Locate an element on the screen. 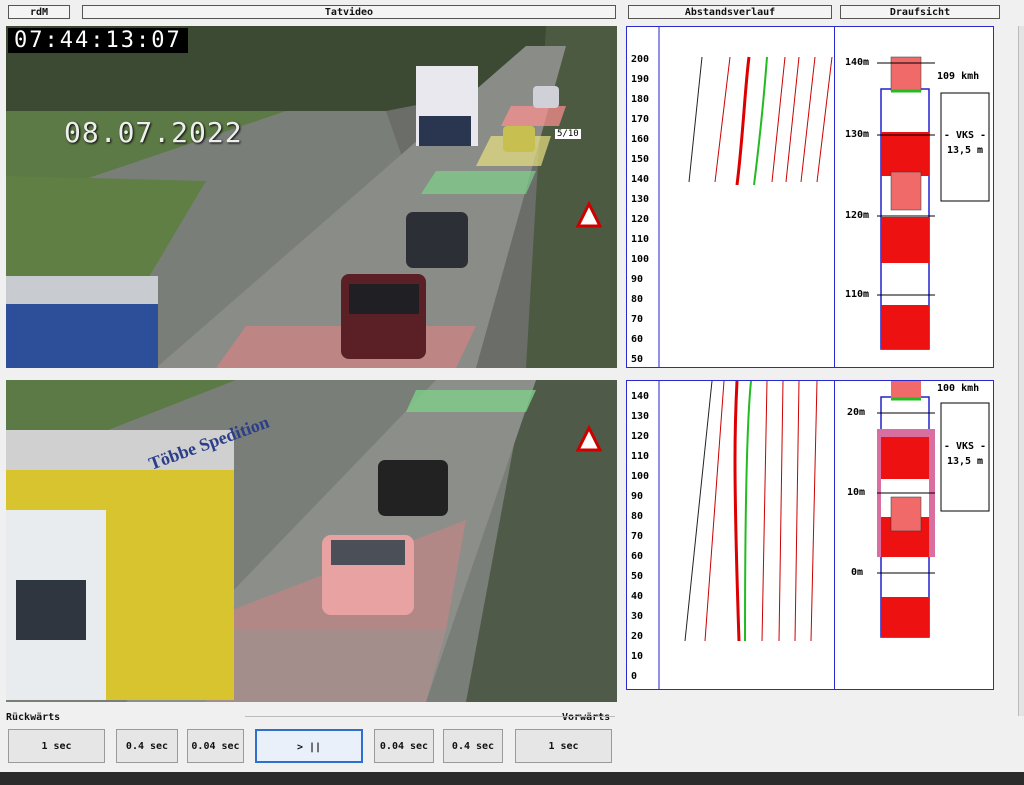 The height and width of the screenshot is (785, 1024). axis-tick-label: 160 is located at coordinates (640, 139).